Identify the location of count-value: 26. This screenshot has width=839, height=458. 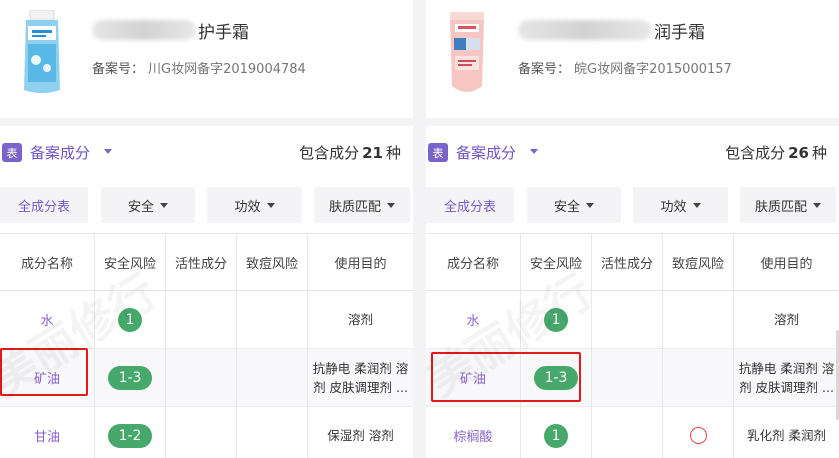
(798, 153).